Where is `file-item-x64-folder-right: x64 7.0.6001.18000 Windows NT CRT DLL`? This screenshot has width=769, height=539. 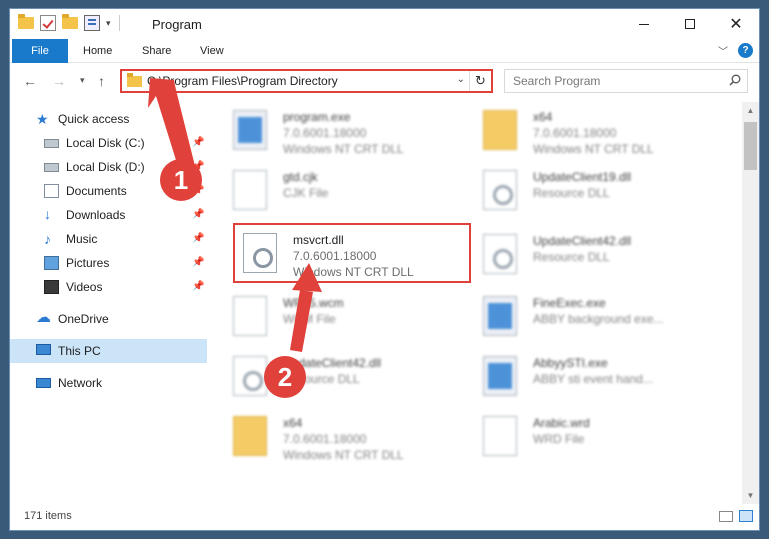
file-item-x64-folder-right: x64 7.0.6001.18000 Windows NT CRT DLL is located at coordinates (595, 130).